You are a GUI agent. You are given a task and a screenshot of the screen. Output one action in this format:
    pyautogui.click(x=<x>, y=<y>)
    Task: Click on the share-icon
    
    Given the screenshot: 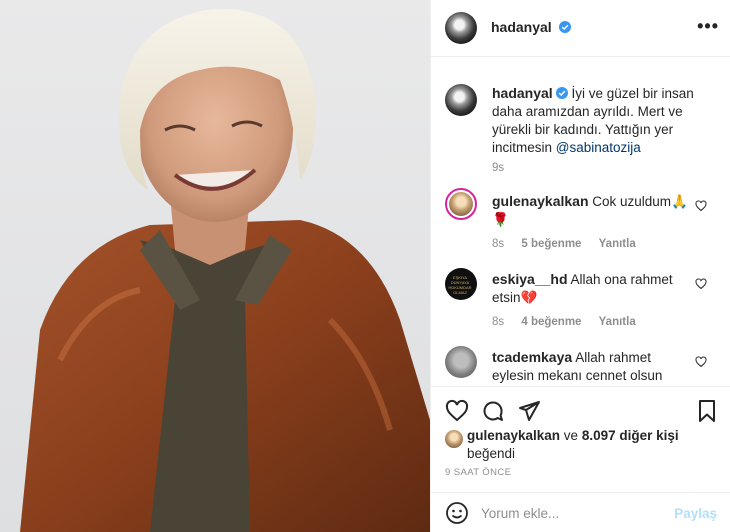 What is the action you would take?
    pyautogui.click(x=529, y=411)
    